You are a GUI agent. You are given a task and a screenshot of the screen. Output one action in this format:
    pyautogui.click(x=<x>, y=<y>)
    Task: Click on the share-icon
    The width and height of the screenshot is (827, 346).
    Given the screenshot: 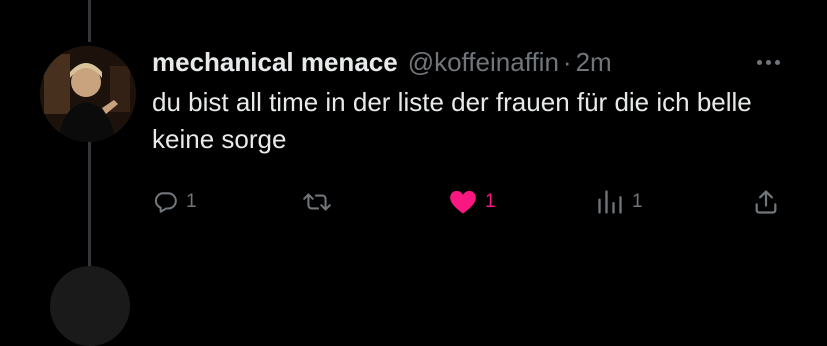 What is the action you would take?
    pyautogui.click(x=766, y=202)
    